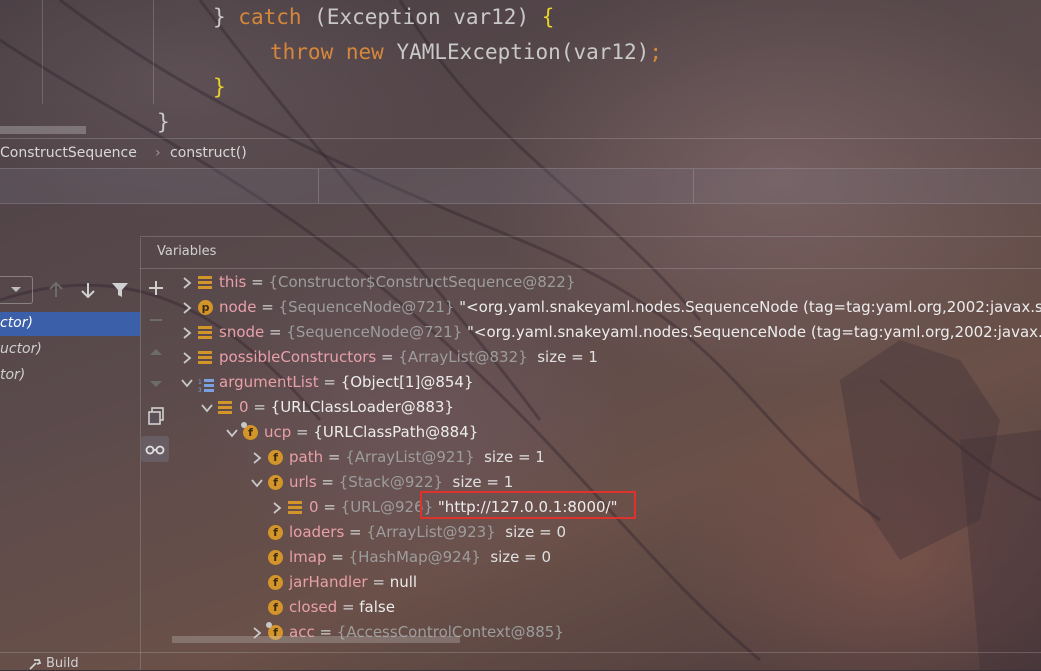 Image resolution: width=1041 pixels, height=671 pixels. I want to click on frame-item: uctor), so click(70, 350).